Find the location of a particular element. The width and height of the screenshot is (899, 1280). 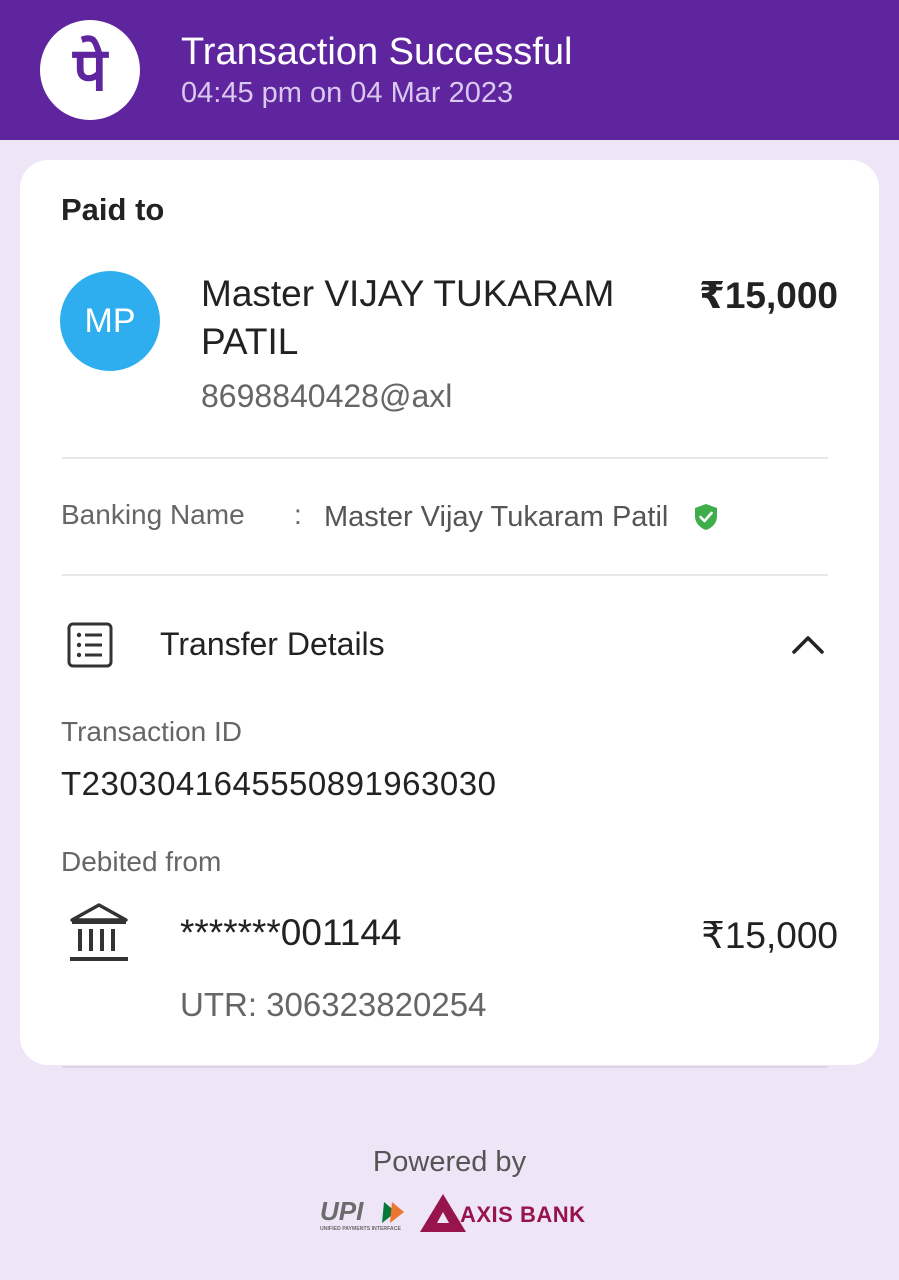

banking-name-value: Master Vijay Tukaram Patil is located at coordinates (496, 517).